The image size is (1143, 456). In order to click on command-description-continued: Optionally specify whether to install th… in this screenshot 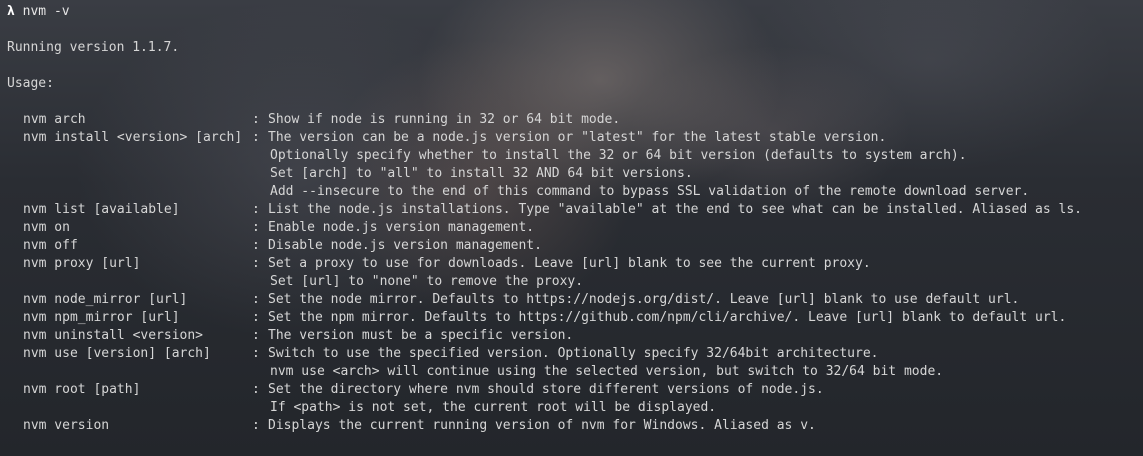, I will do `click(575, 156)`.